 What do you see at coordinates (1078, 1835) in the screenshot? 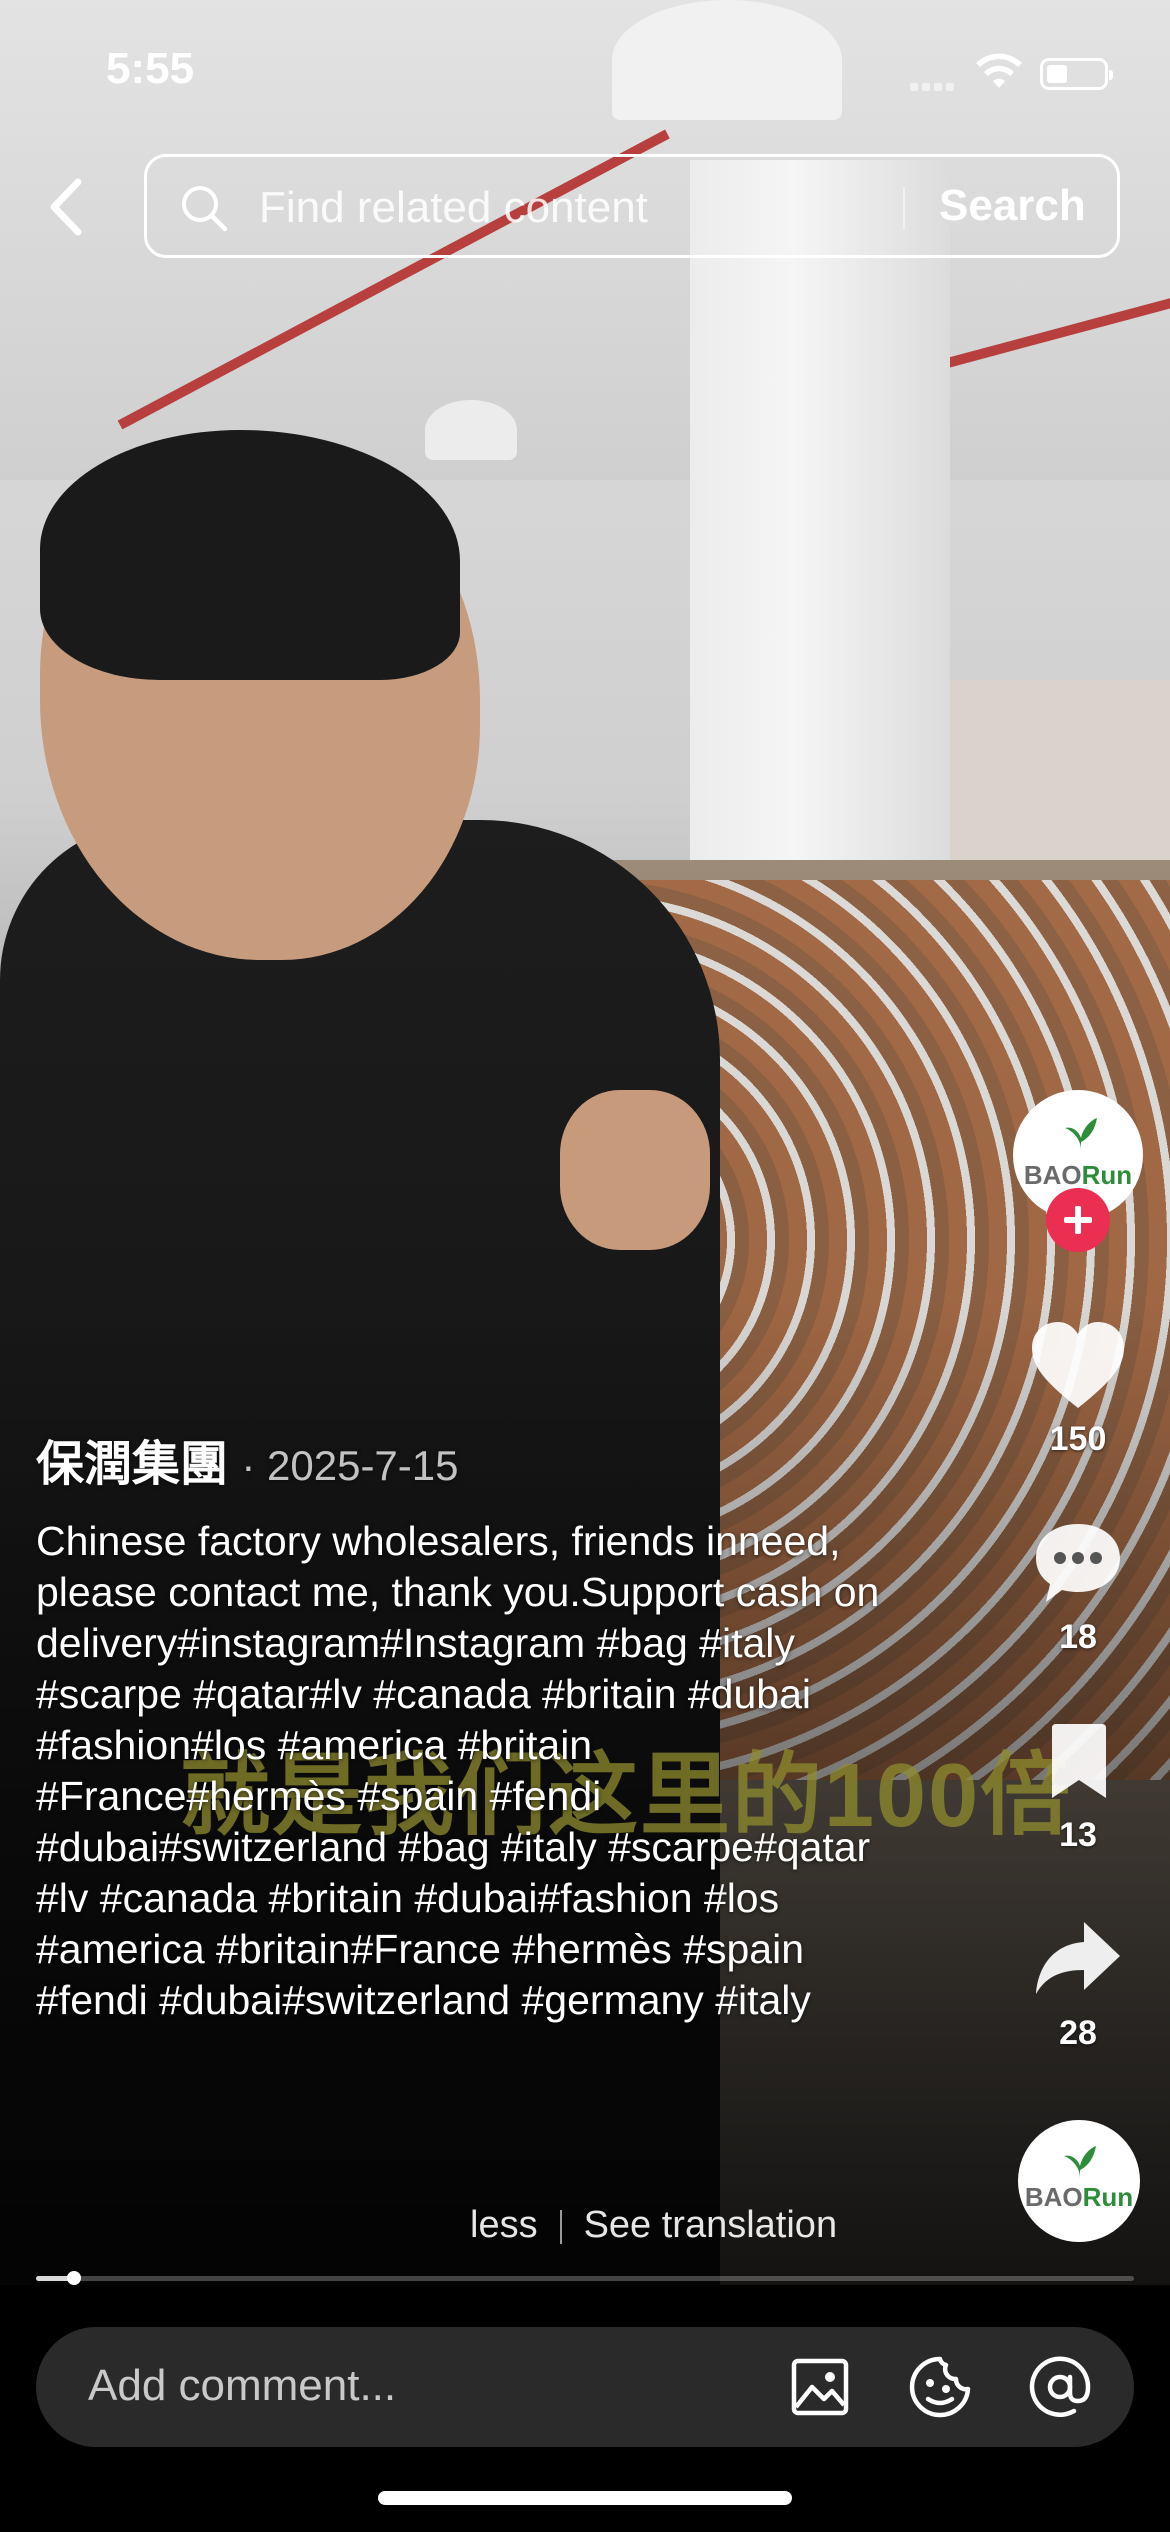
I see `save-count: 13` at bounding box center [1078, 1835].